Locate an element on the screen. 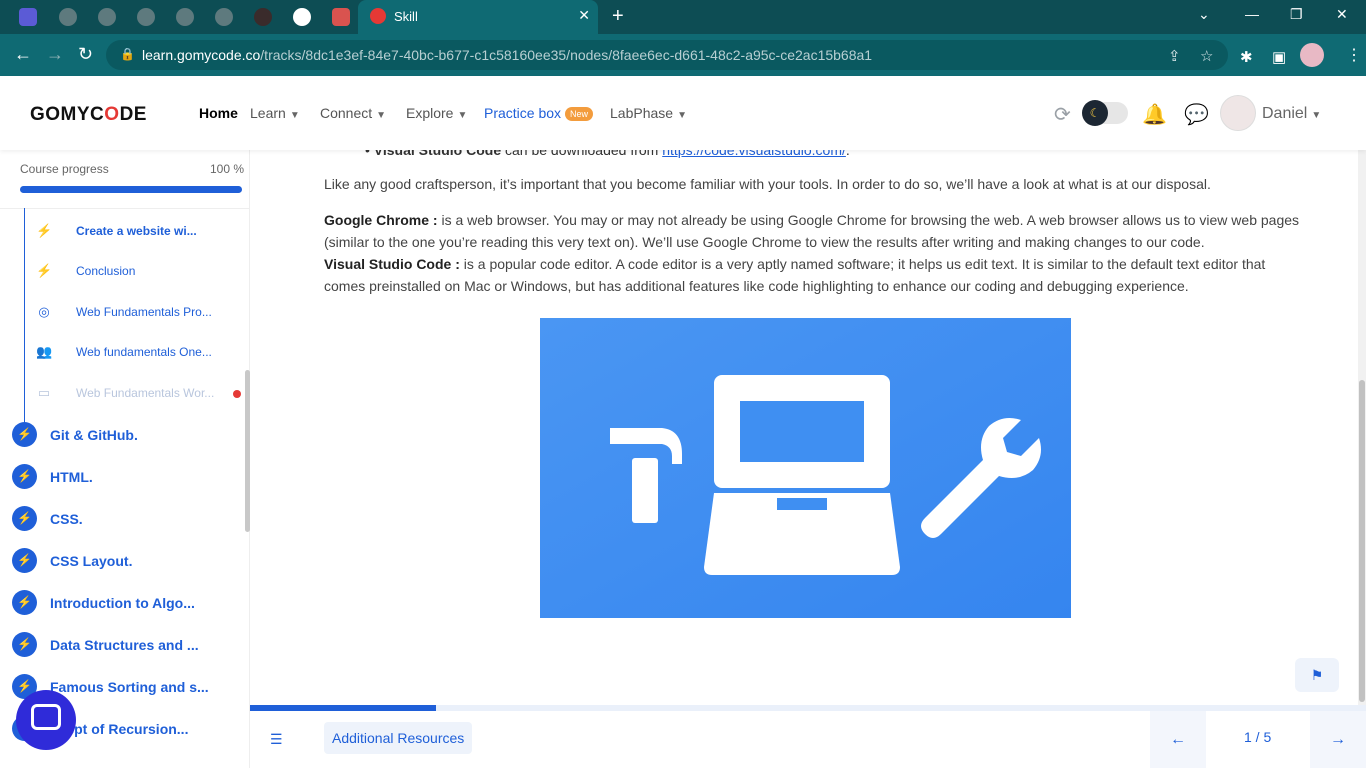 This screenshot has width=1366, height=768. chat-icon: 💬 is located at coordinates (1196, 114).